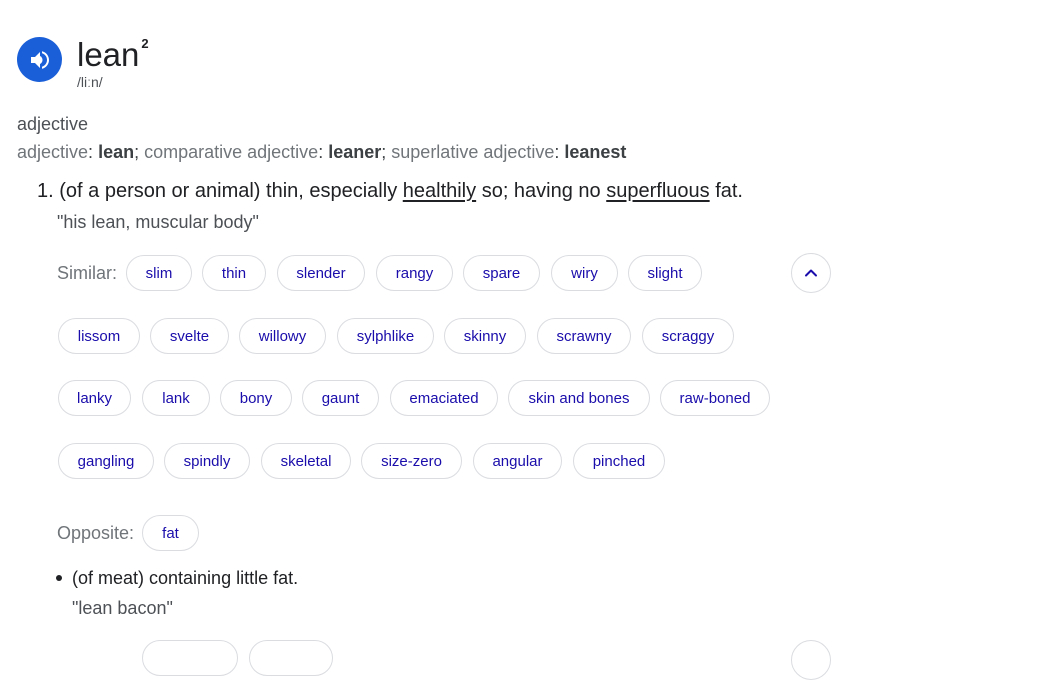 The width and height of the screenshot is (1056, 680). I want to click on opposite-label: Opposite:, so click(96, 533).